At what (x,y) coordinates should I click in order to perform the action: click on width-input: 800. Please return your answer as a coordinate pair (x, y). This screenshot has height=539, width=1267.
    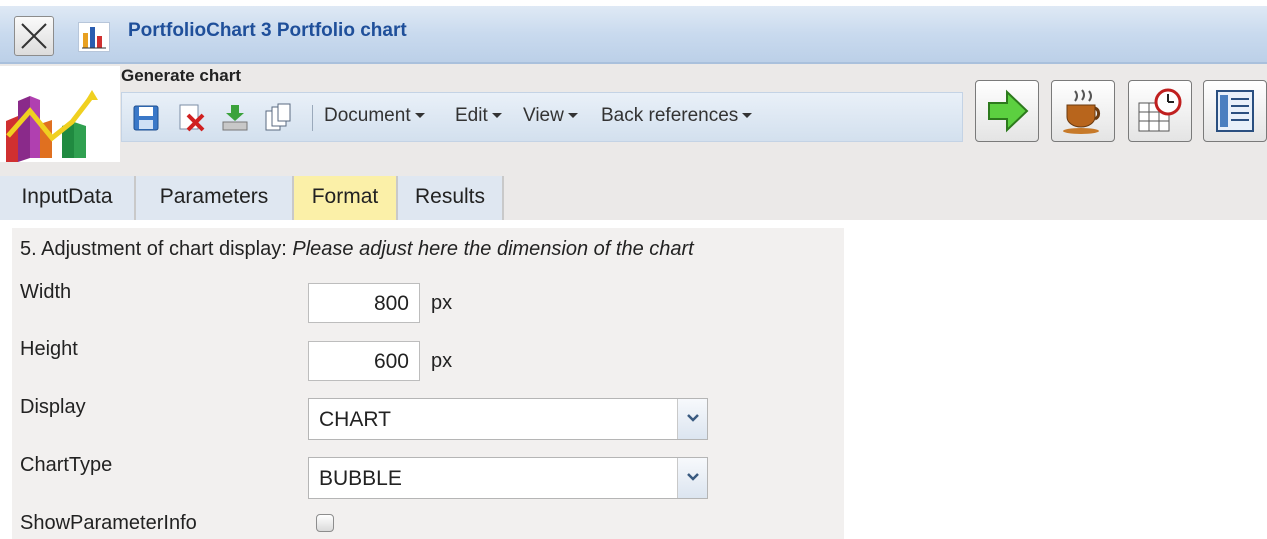
    Looking at the image, I should click on (364, 303).